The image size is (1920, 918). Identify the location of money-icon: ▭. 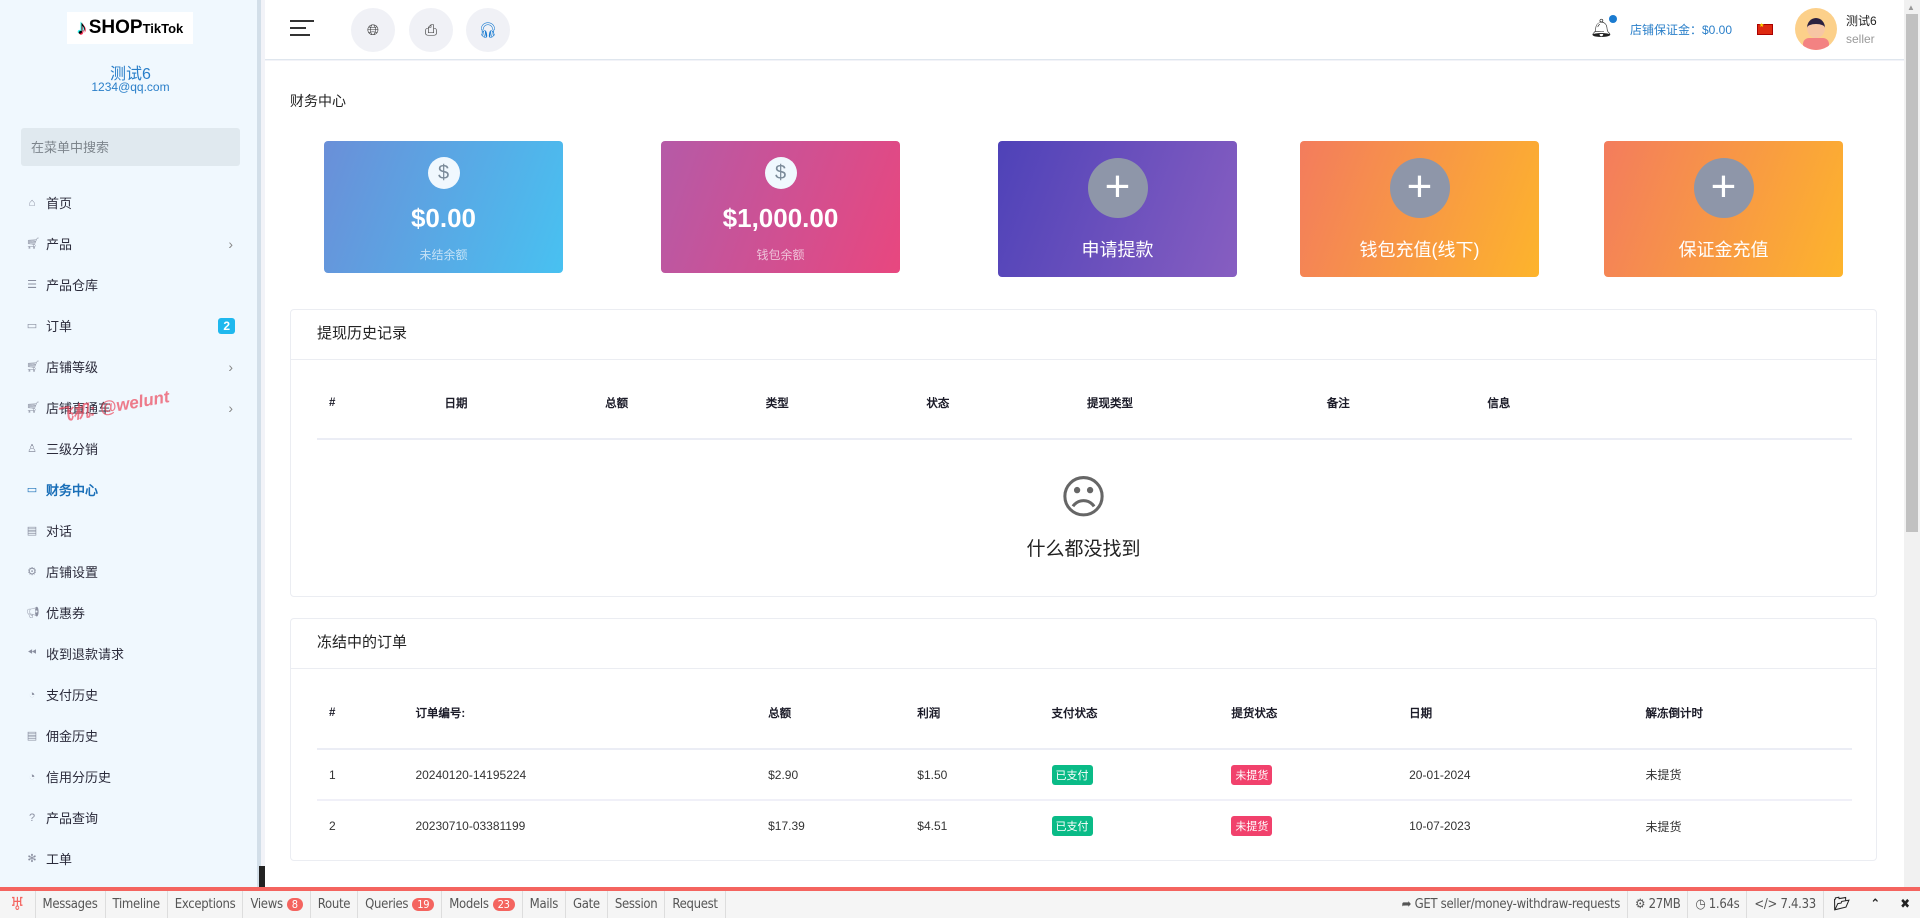
(32, 490).